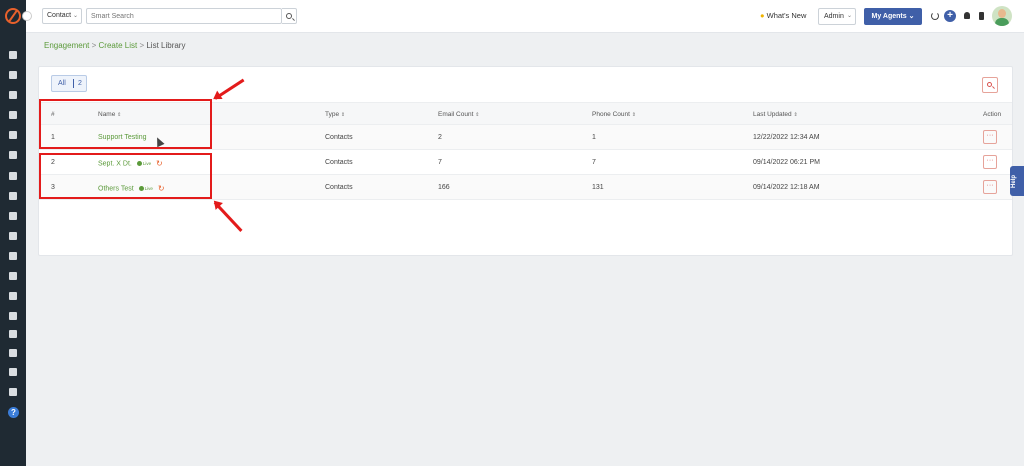 This screenshot has height=466, width=1024. I want to click on entity-select-value: Contact, so click(59, 15).